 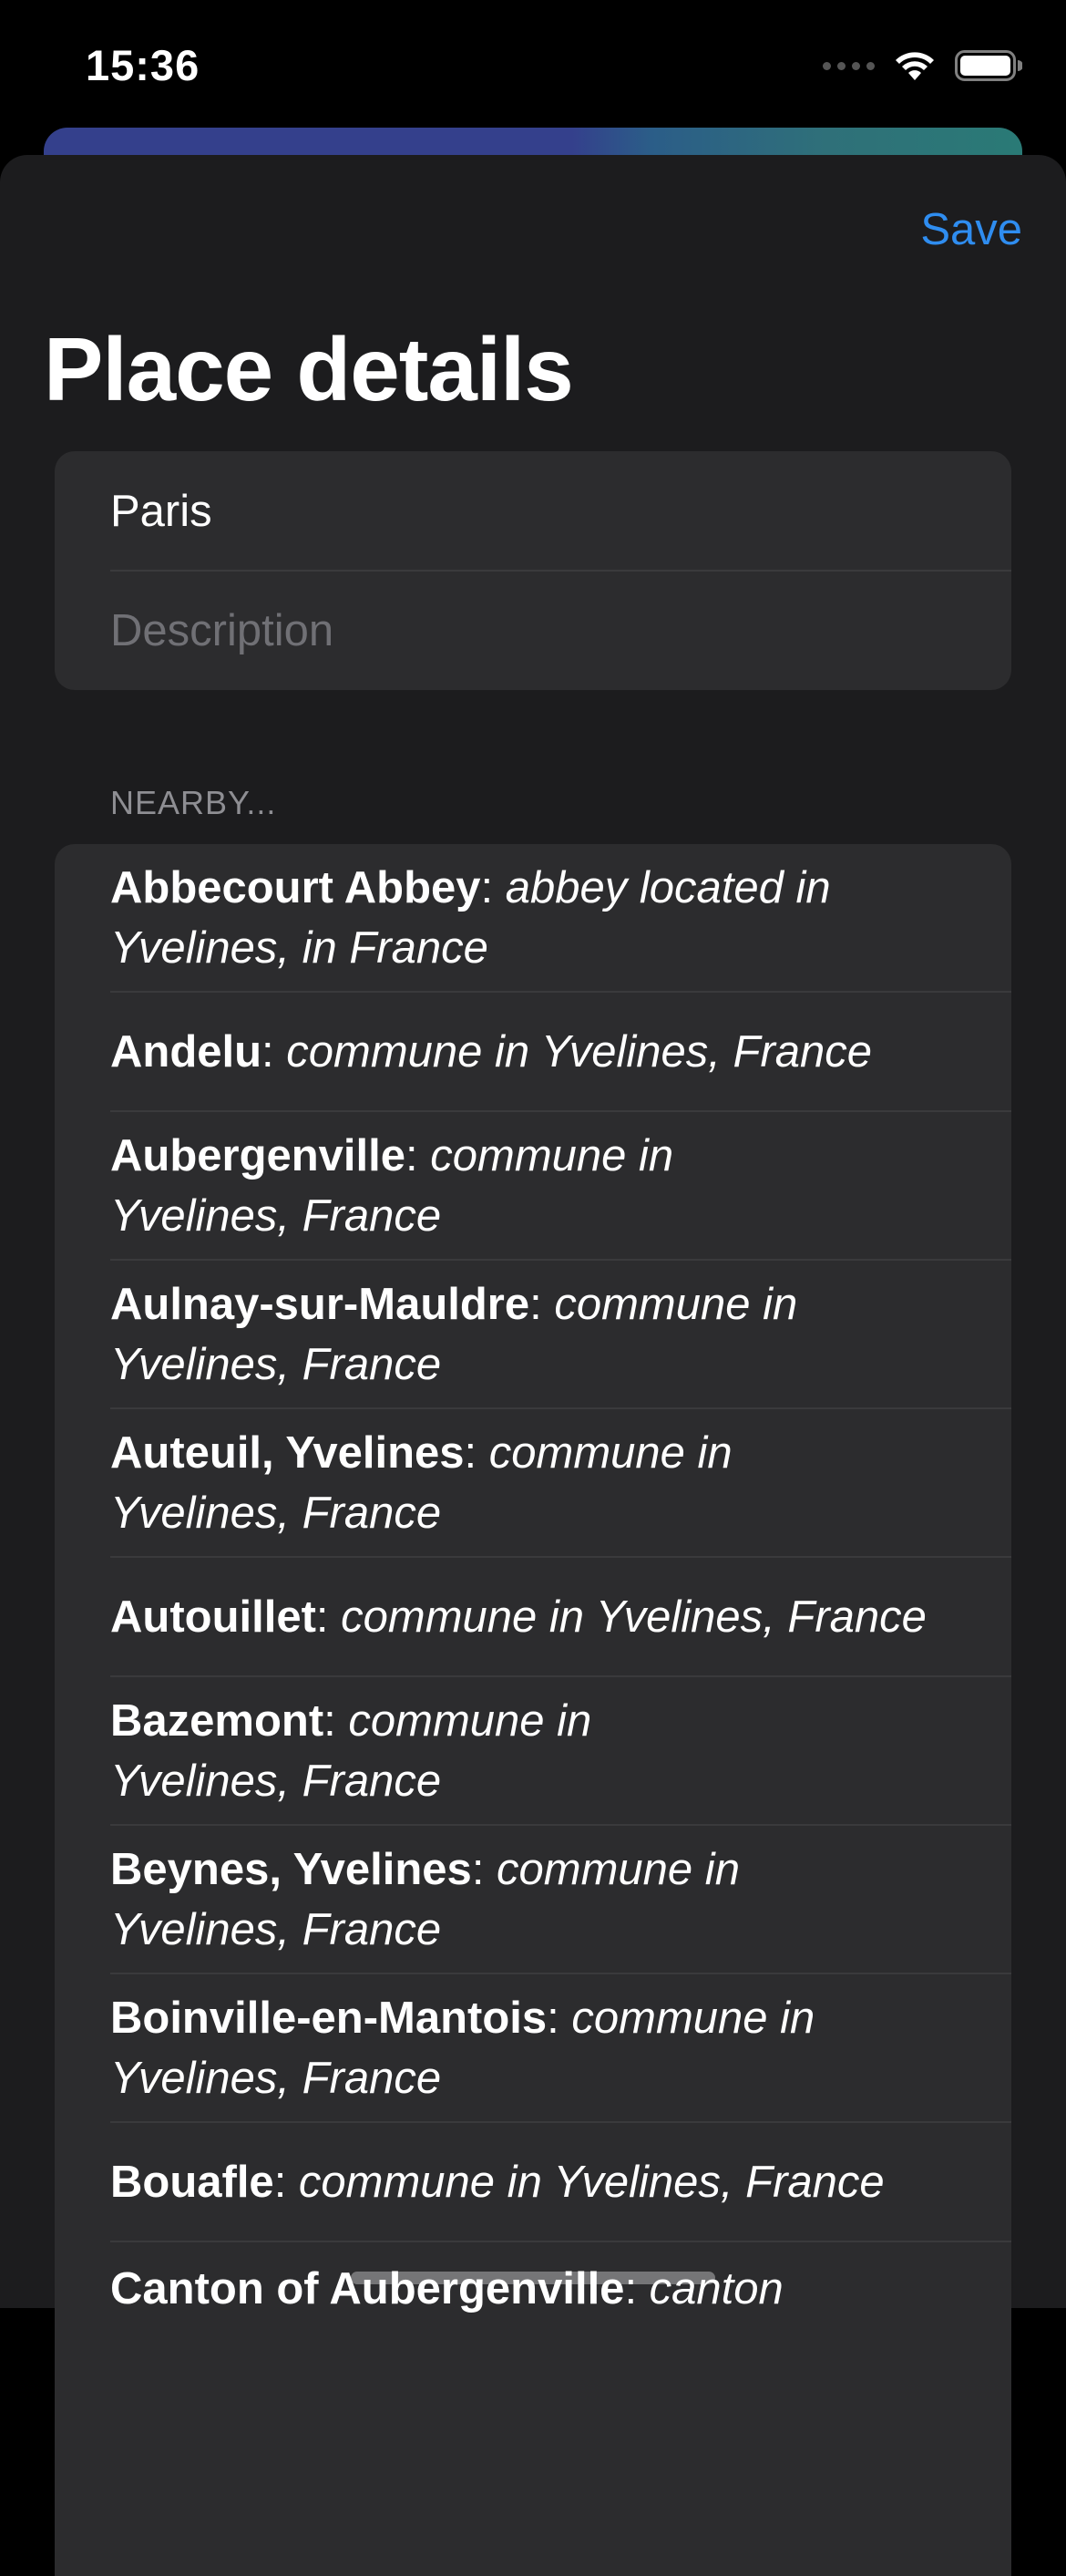 I want to click on list-item: Bazemont: commune in Yvelines, France, so click(x=542, y=1750).